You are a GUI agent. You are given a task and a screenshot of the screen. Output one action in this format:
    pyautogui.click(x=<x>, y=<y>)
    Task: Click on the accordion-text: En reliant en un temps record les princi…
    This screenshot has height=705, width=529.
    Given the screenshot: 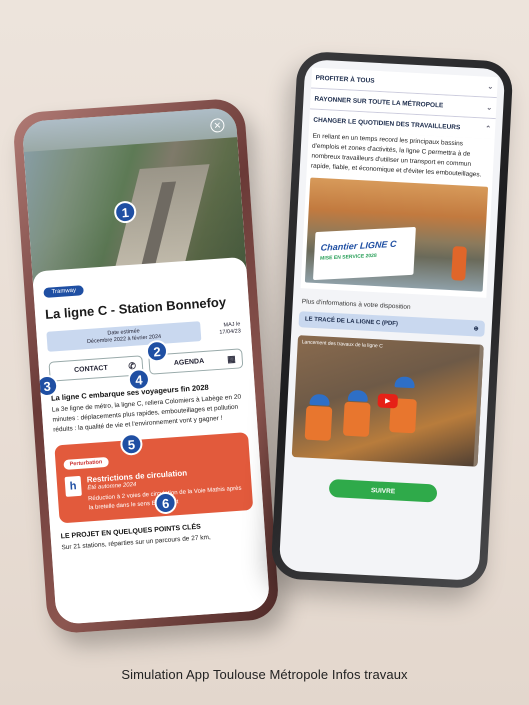 What is the action you would take?
    pyautogui.click(x=396, y=155)
    